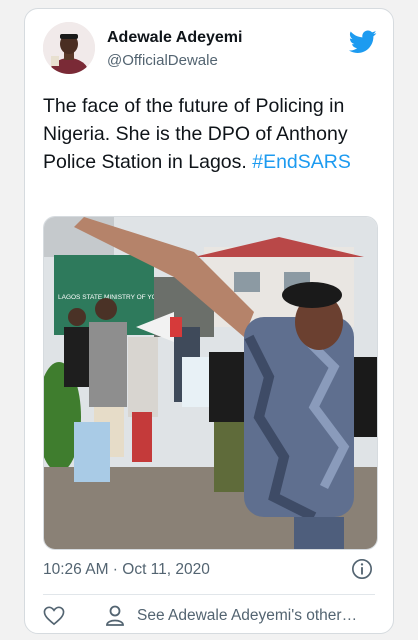  I want to click on twitter-bird-icon, so click(363, 42).